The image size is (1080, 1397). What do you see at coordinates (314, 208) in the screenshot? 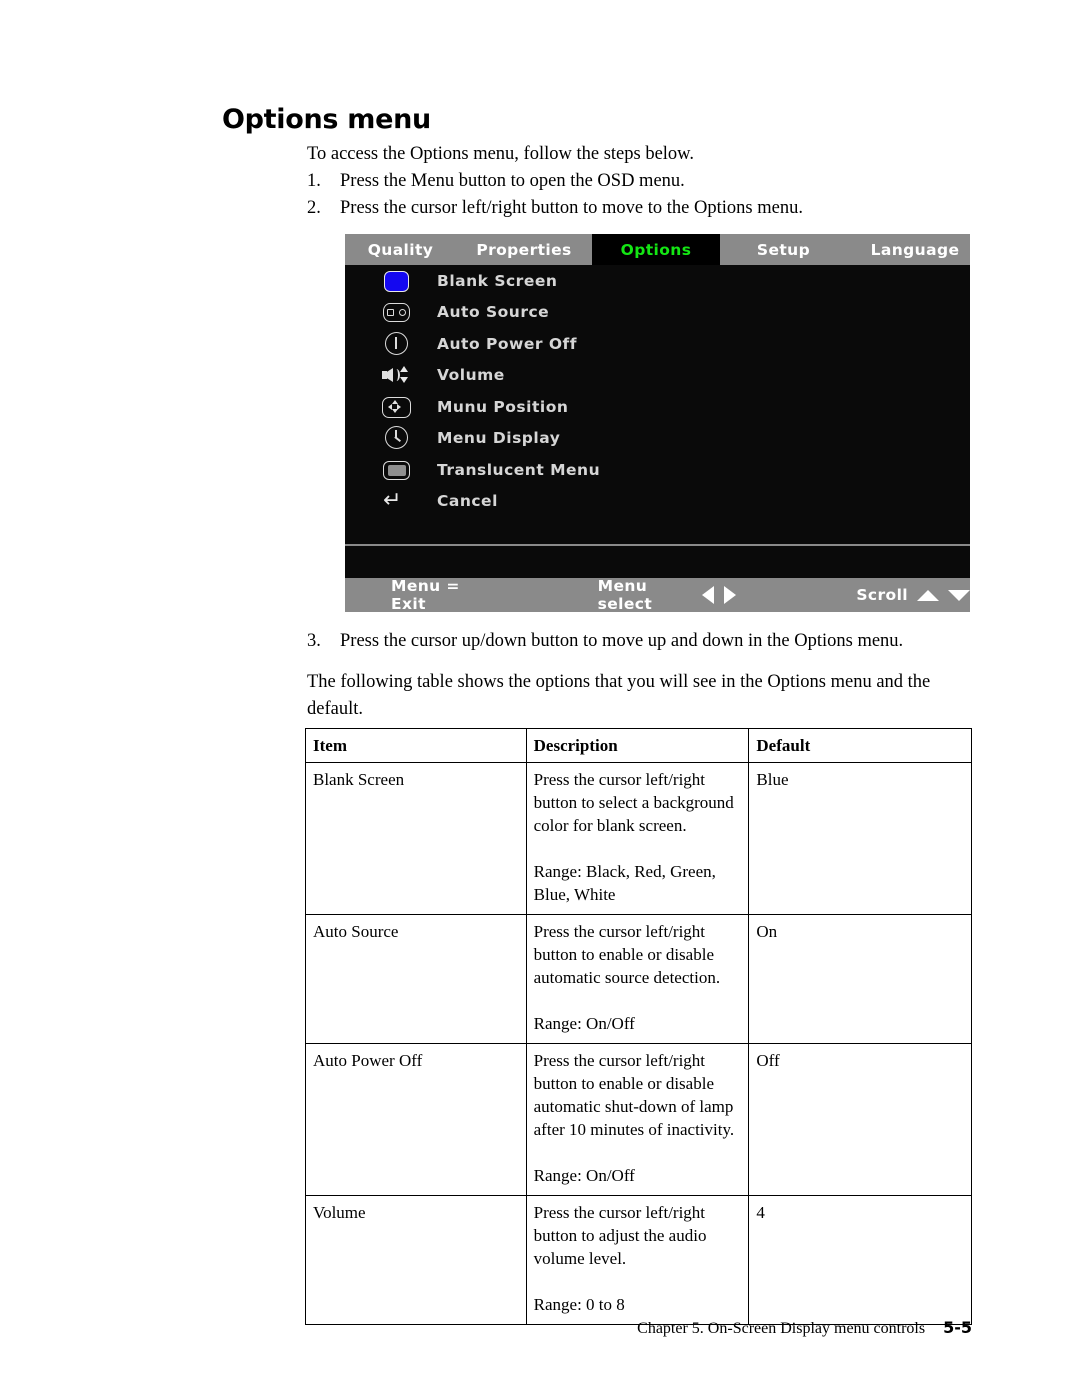
I see `step-2-number: 2.` at bounding box center [314, 208].